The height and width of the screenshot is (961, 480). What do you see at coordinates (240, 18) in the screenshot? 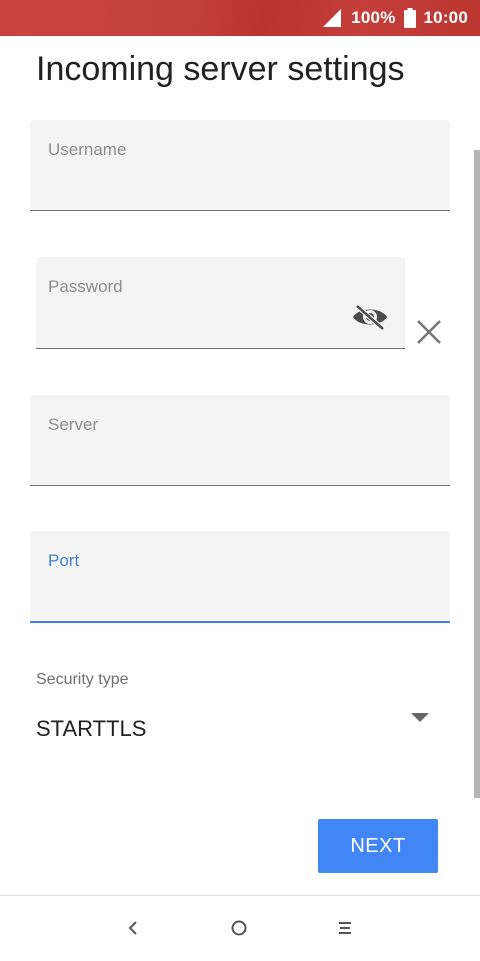
I see `status-bar: 100% 10:00` at bounding box center [240, 18].